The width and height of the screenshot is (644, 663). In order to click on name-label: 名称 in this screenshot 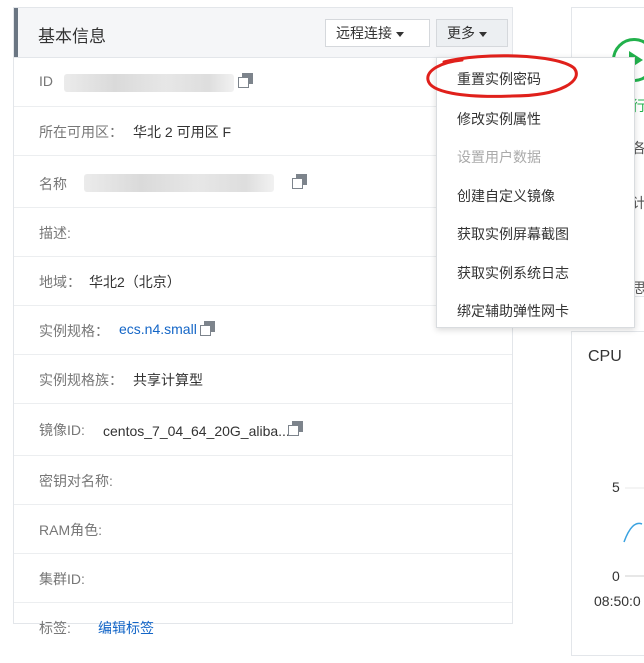, I will do `click(53, 184)`.